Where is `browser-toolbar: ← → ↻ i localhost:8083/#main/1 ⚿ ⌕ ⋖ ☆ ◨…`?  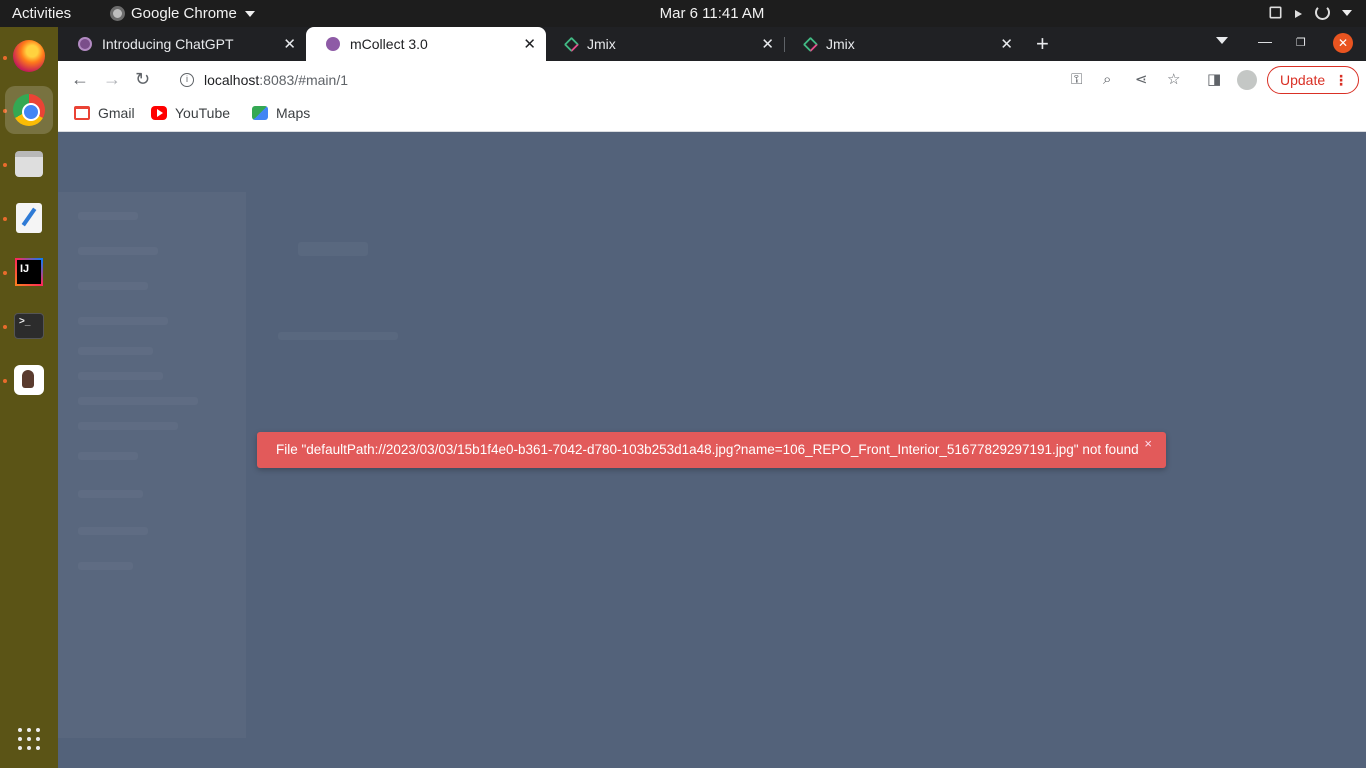 browser-toolbar: ← → ↻ i localhost:8083/#main/1 ⚿ ⌕ ⋖ ☆ ◨… is located at coordinates (712, 80).